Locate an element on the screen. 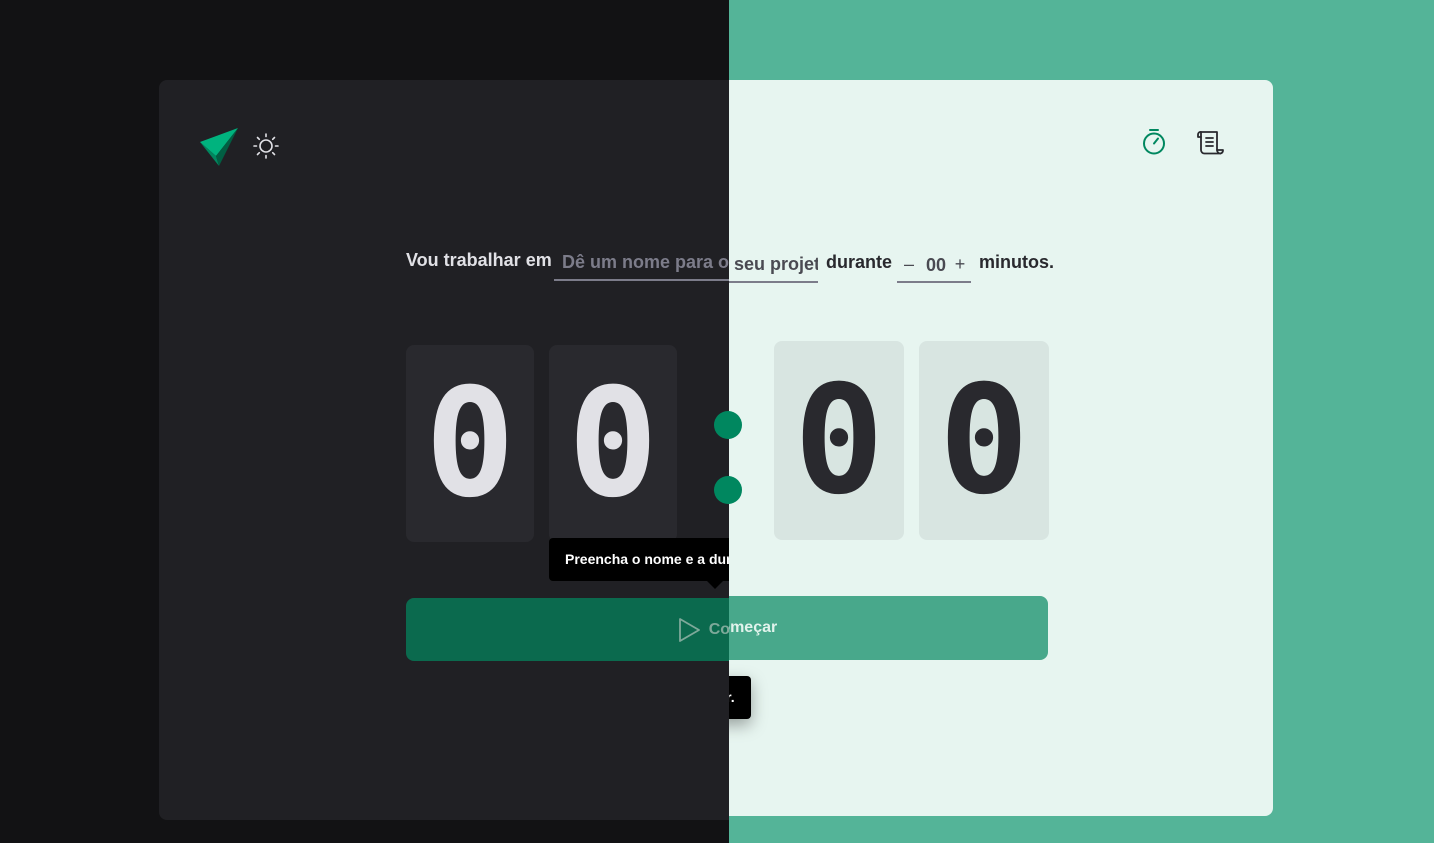 The image size is (1434, 843). tooltip-arrow is located at coordinates (715, 584).